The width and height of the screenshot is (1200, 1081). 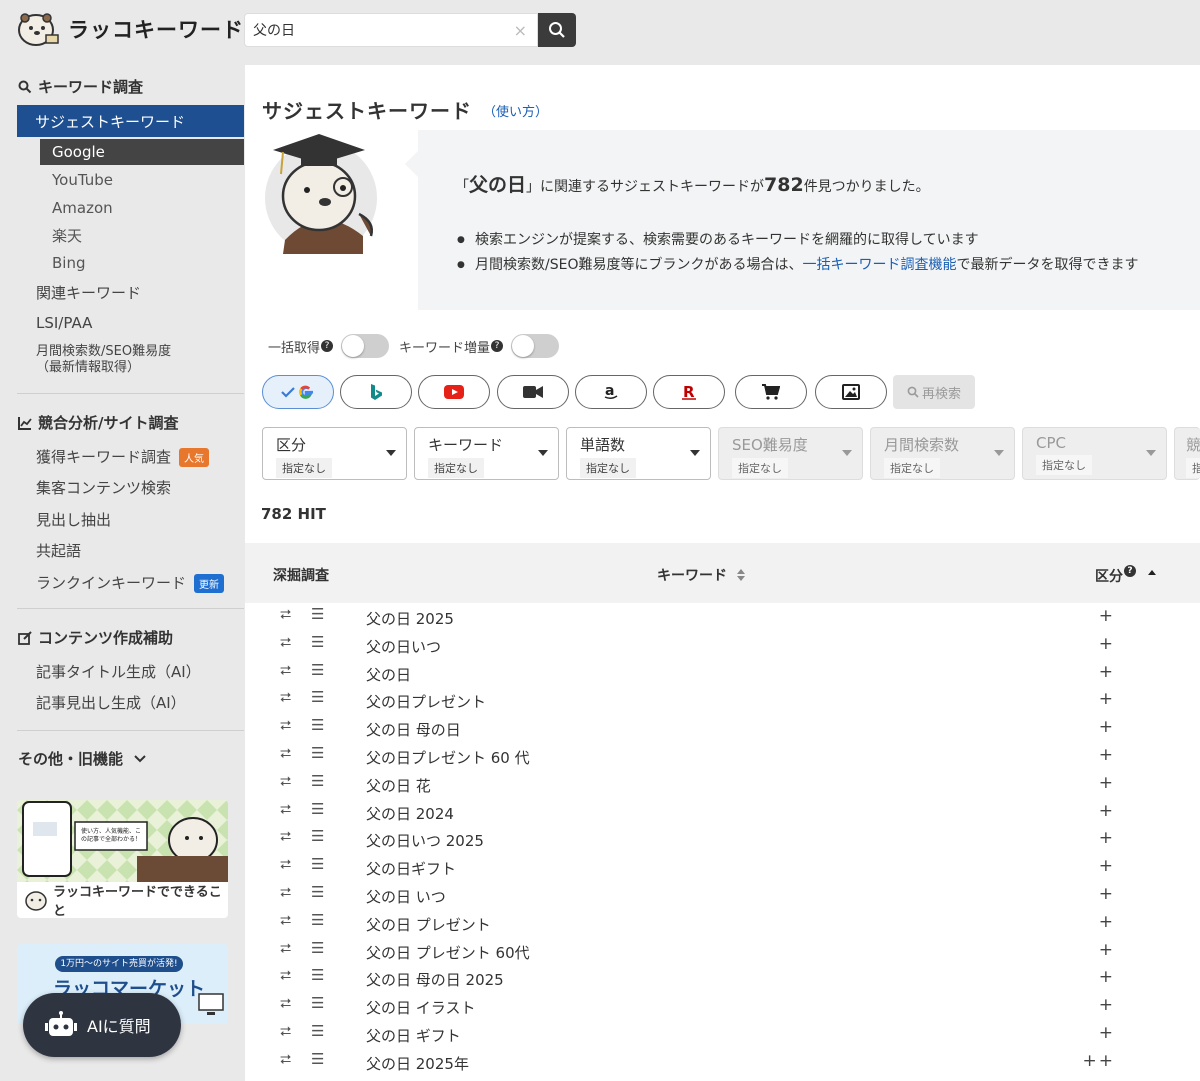 What do you see at coordinates (638, 453) in the screenshot?
I see `filter-word-count: 単語数 指定なし` at bounding box center [638, 453].